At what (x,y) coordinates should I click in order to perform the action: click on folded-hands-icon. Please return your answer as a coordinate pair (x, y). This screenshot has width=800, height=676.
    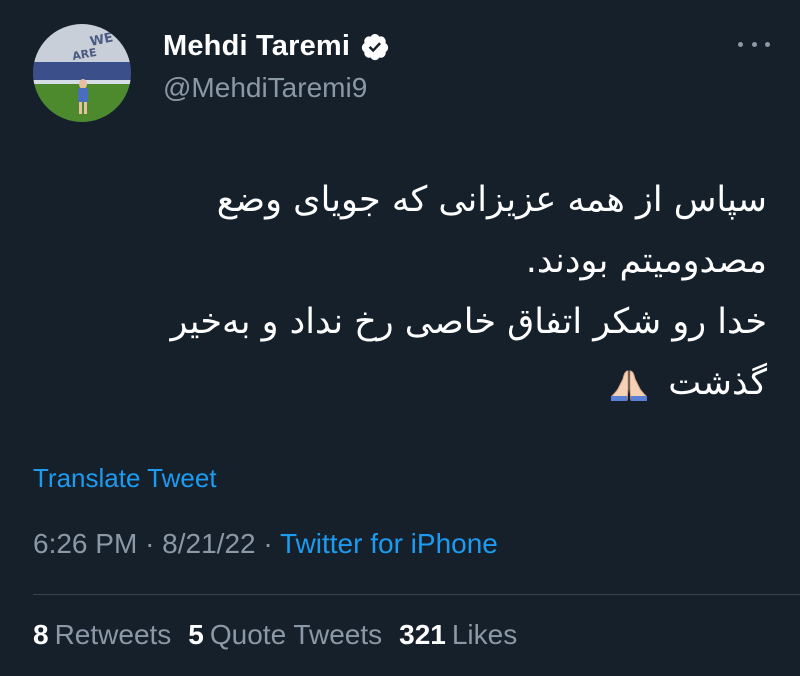
    Looking at the image, I should click on (629, 385).